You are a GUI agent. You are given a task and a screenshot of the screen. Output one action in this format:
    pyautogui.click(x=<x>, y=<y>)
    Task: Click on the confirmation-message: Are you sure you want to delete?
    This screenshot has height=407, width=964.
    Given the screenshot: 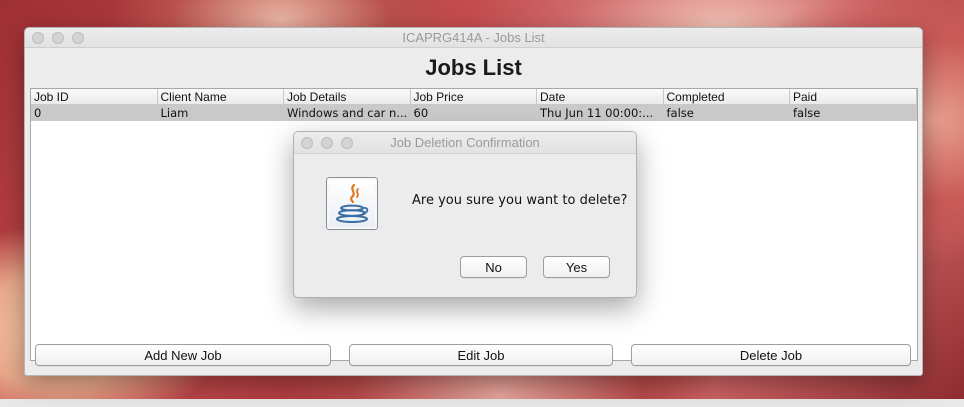 What is the action you would take?
    pyautogui.click(x=520, y=200)
    